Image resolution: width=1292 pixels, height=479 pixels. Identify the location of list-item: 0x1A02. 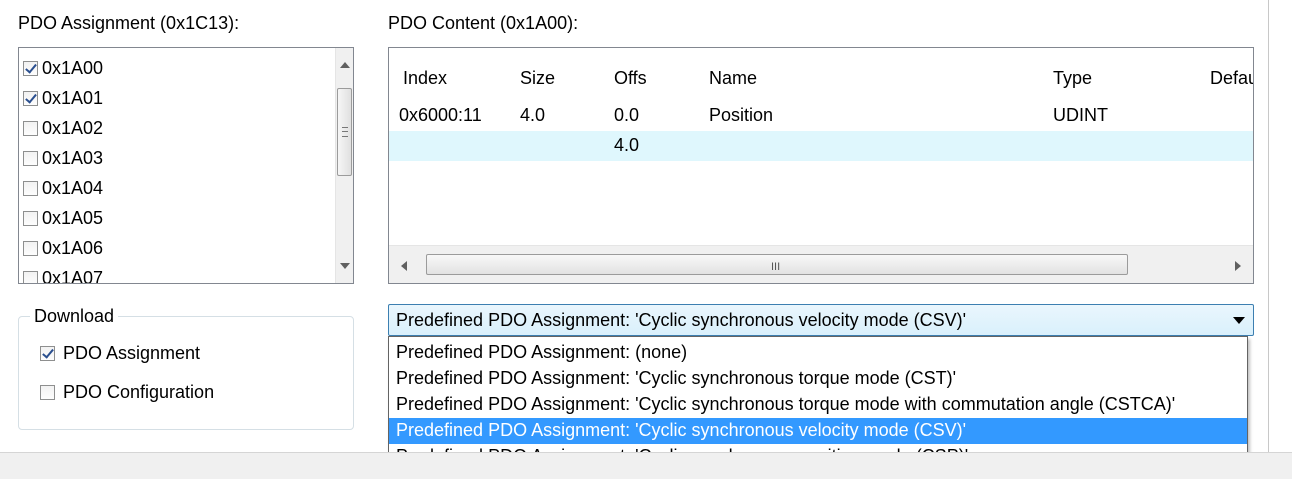
(63, 128).